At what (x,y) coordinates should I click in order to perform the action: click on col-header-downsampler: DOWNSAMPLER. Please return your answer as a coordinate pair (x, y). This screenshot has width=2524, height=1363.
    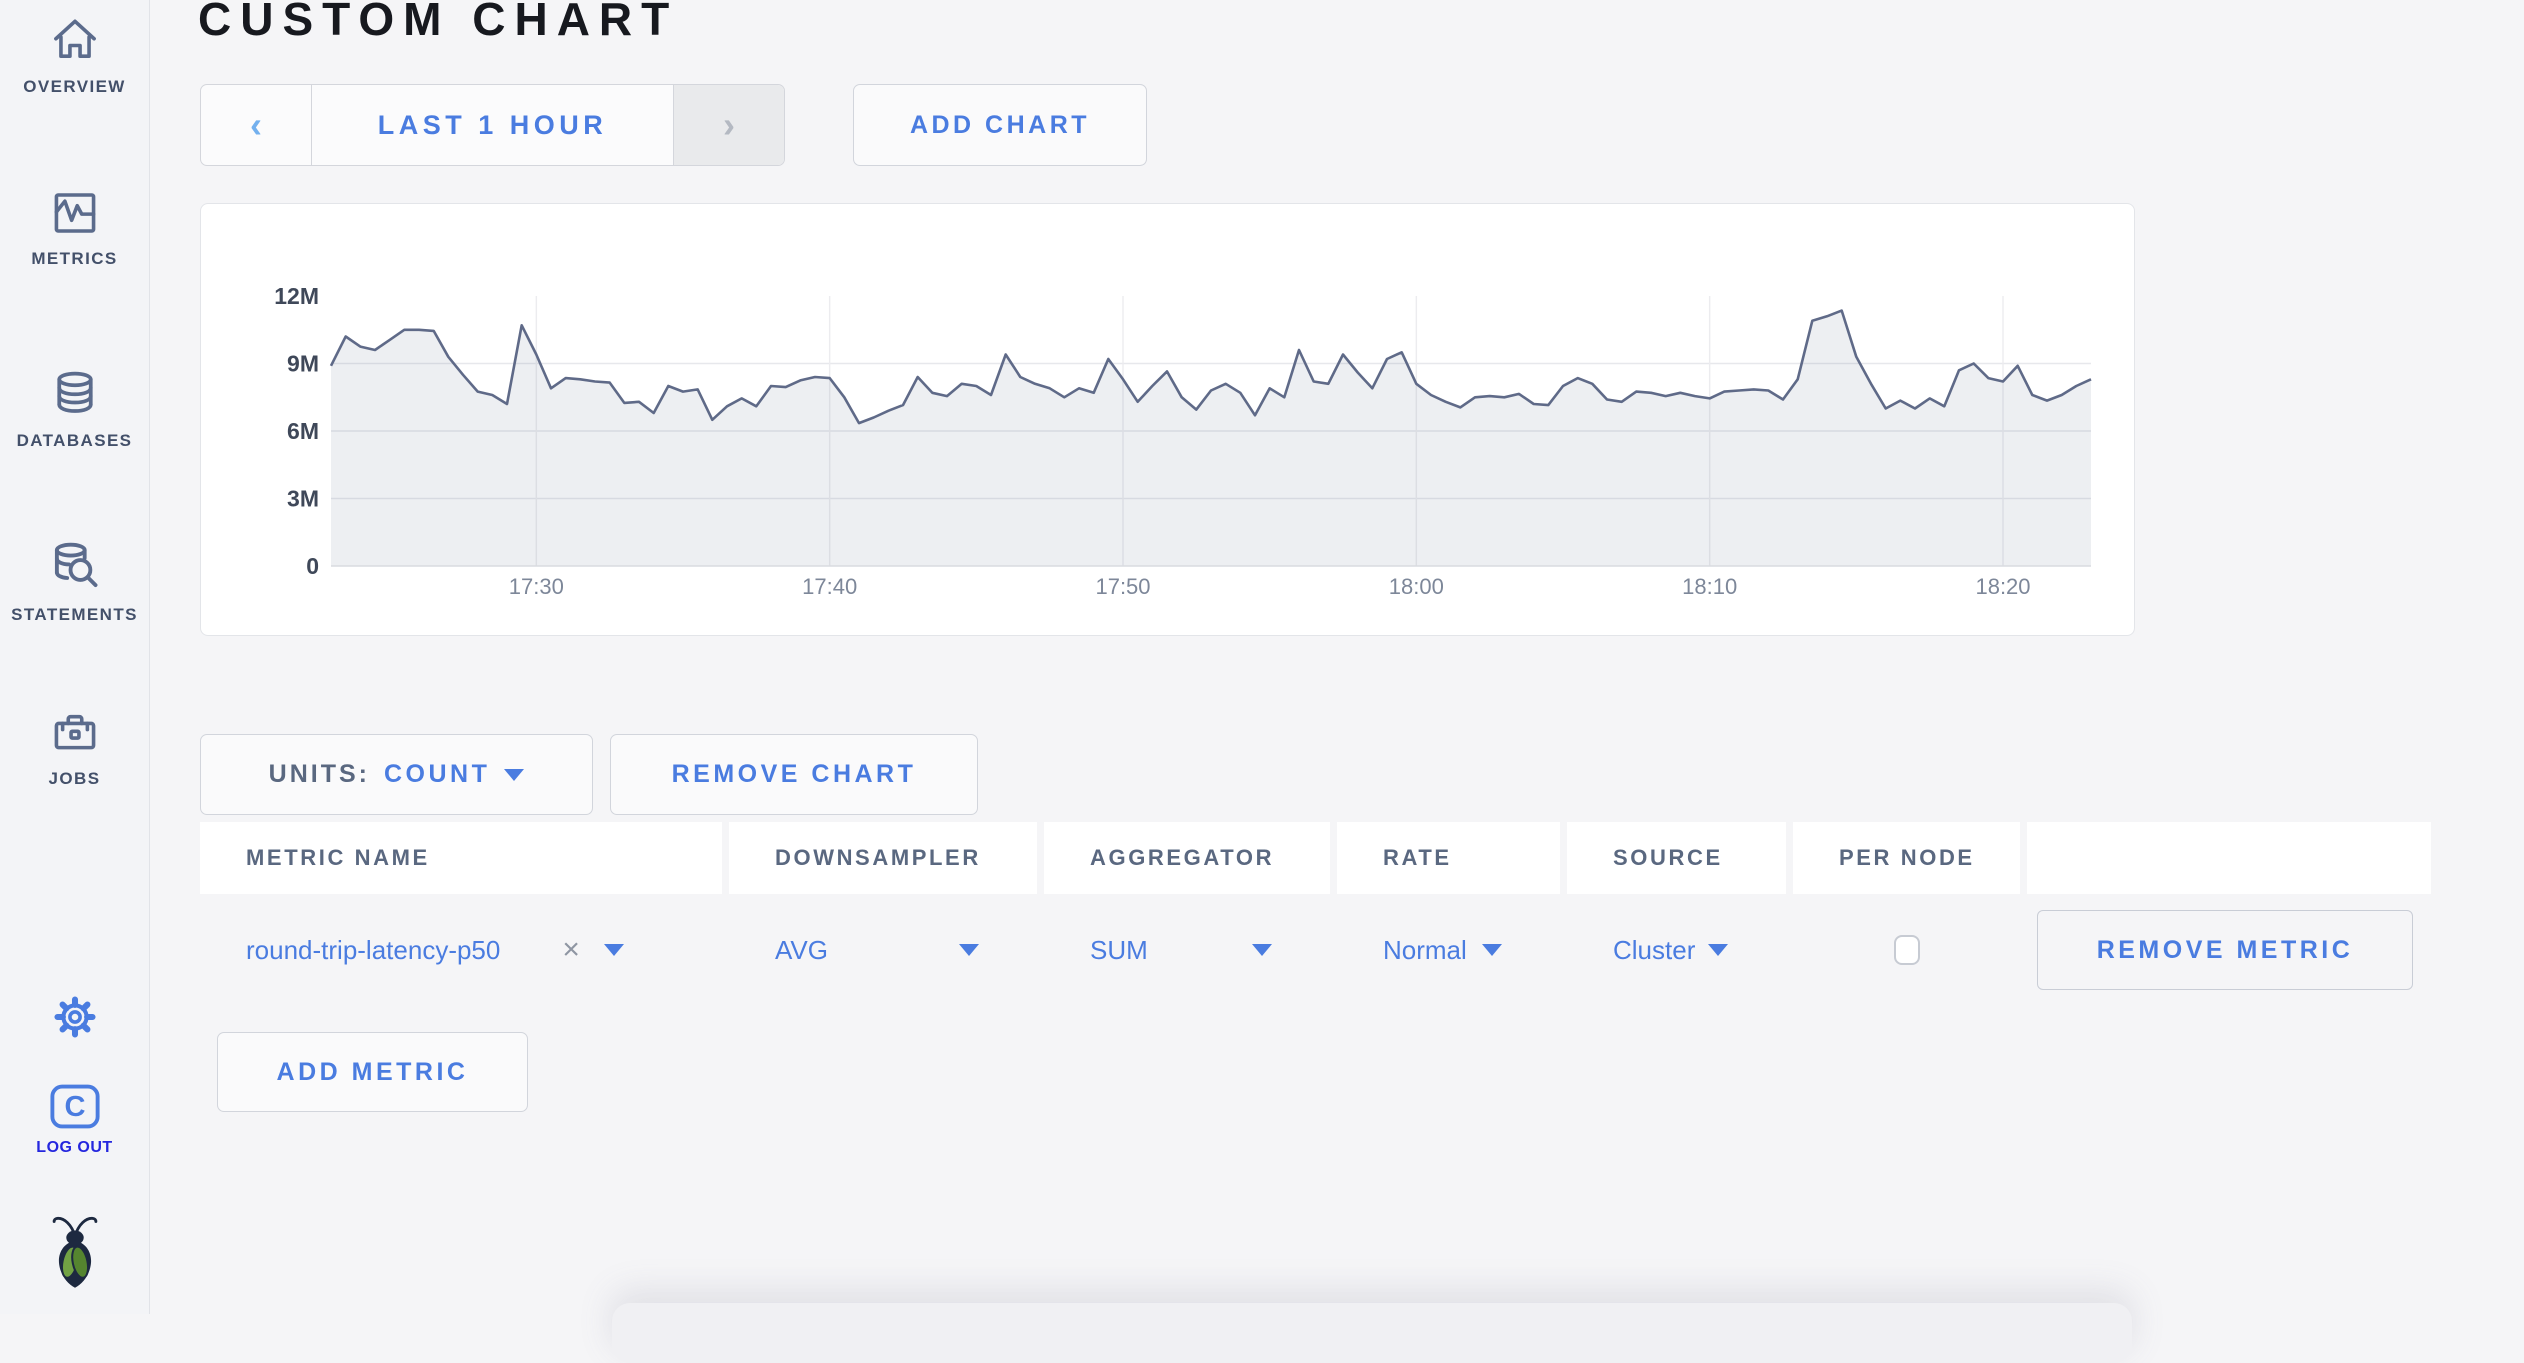
    Looking at the image, I should click on (883, 858).